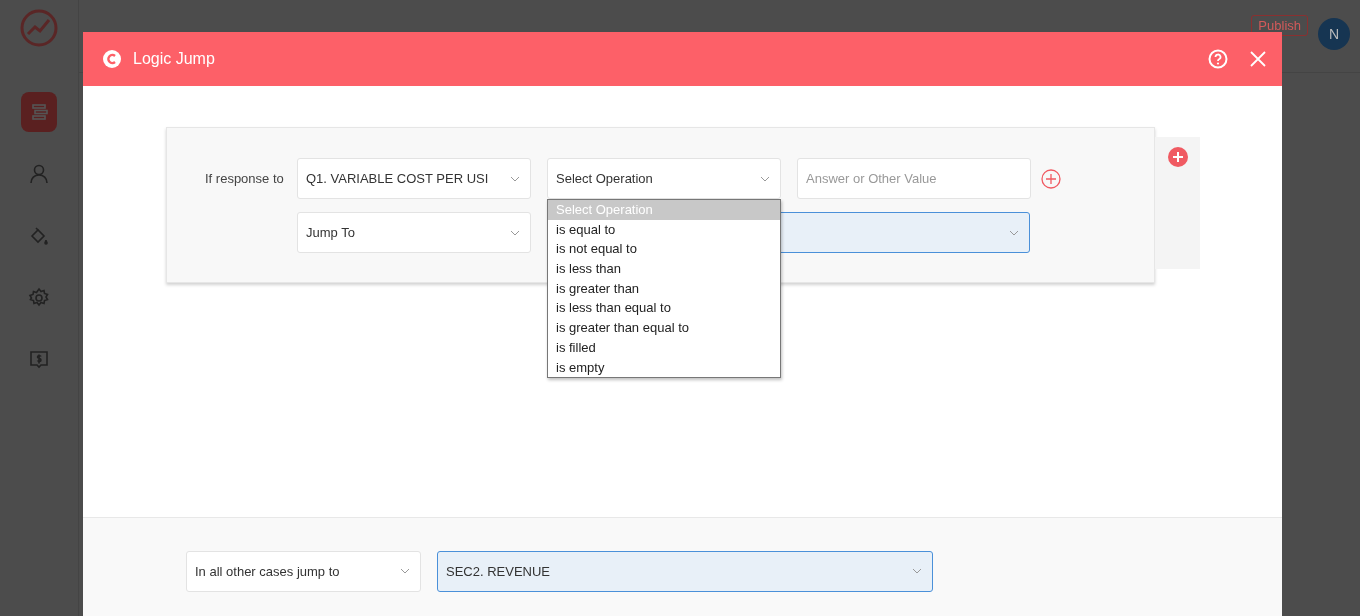 The width and height of the screenshot is (1360, 616). Describe the element at coordinates (174, 59) in the screenshot. I see `dialog-title: Logic Jump` at that location.